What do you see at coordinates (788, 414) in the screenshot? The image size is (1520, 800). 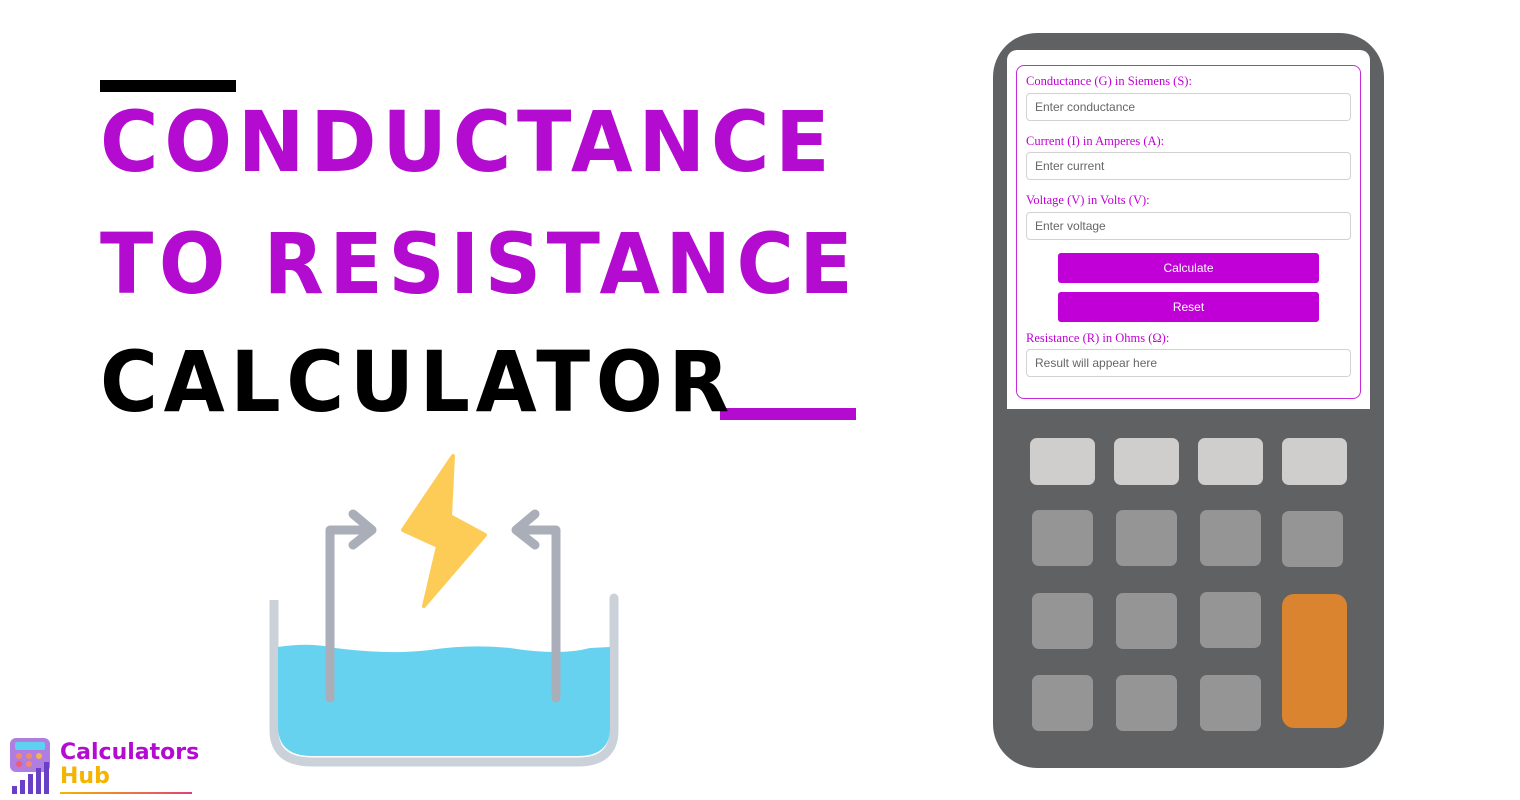 I see `headline-underline-bar` at bounding box center [788, 414].